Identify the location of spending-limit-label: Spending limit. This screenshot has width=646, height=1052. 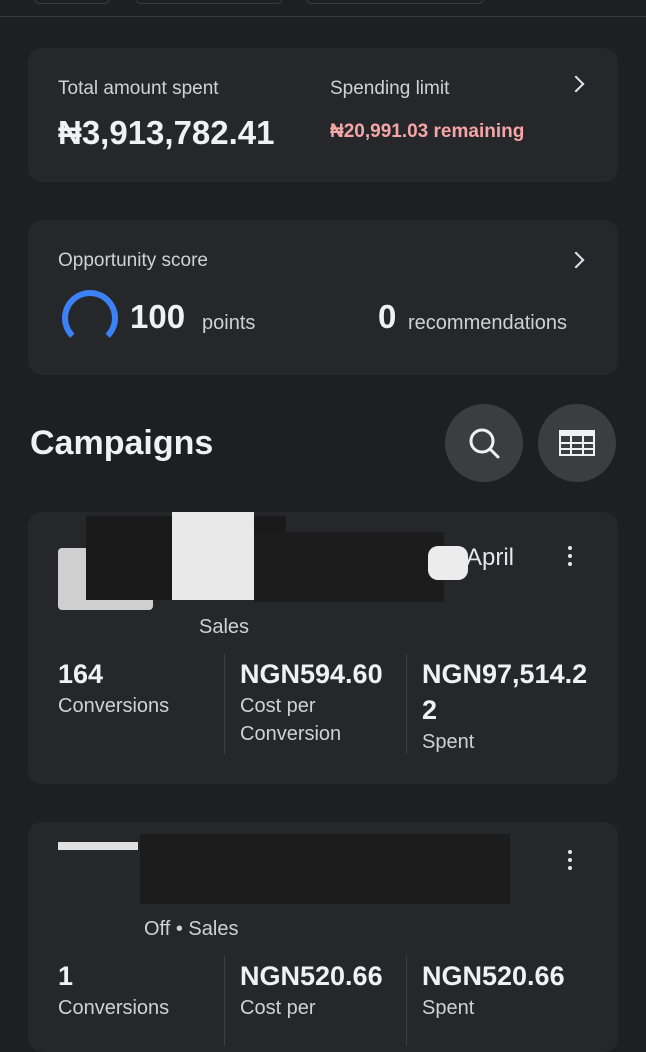
(390, 88).